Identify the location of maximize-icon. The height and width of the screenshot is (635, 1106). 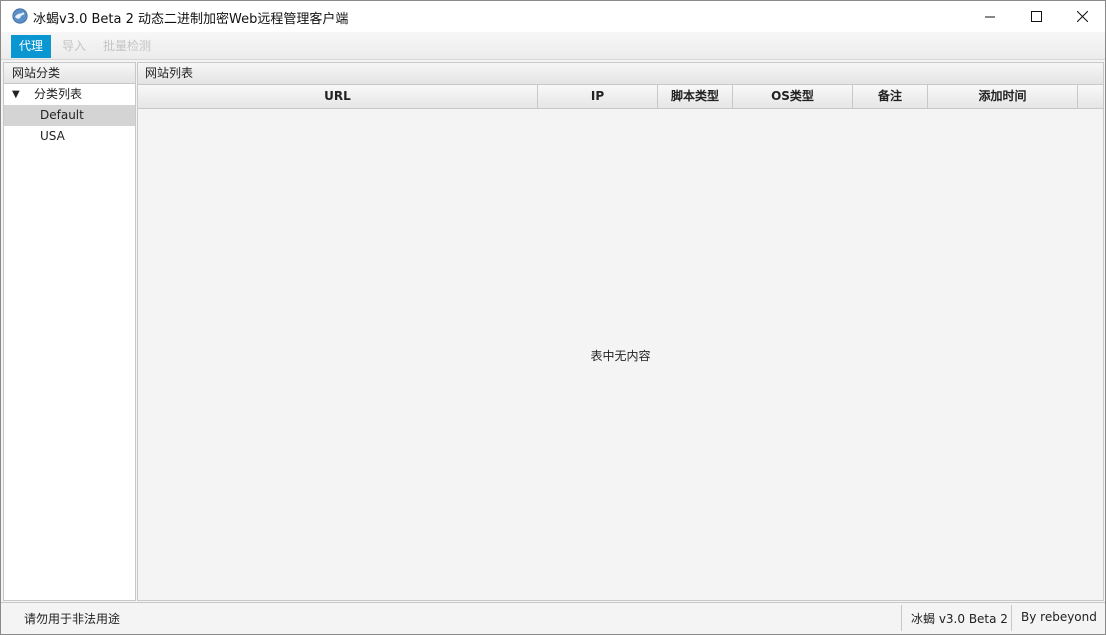
(1036, 16).